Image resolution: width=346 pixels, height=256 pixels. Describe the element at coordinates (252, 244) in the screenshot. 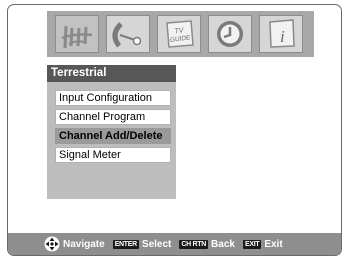

I see `exit-key: EXIT` at that location.